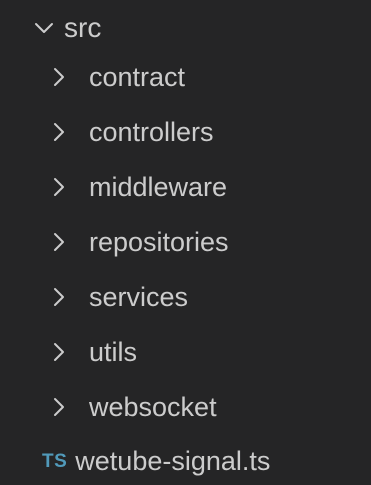 The width and height of the screenshot is (371, 485). I want to click on folder-label: contract, so click(137, 76).